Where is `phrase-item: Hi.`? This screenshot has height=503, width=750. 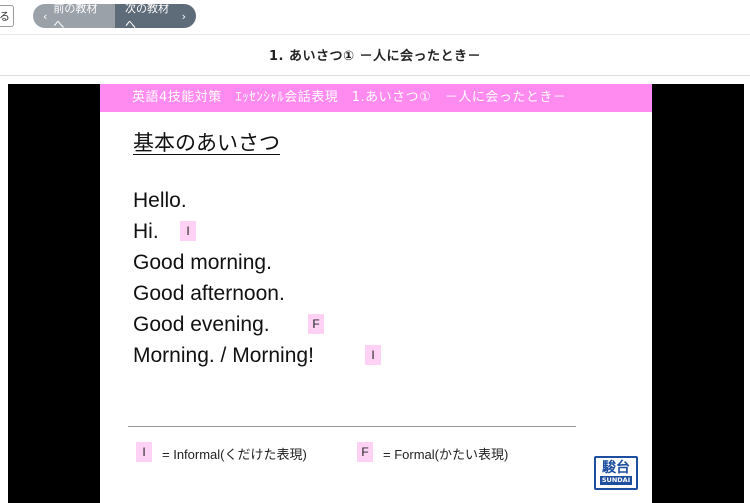 phrase-item: Hi. is located at coordinates (146, 231).